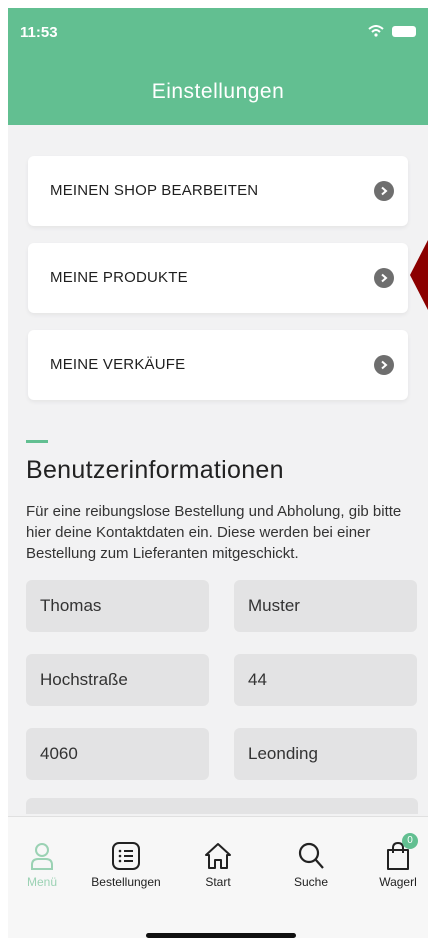 This screenshot has height=939, width=436. I want to click on home-icon, so click(218, 856).